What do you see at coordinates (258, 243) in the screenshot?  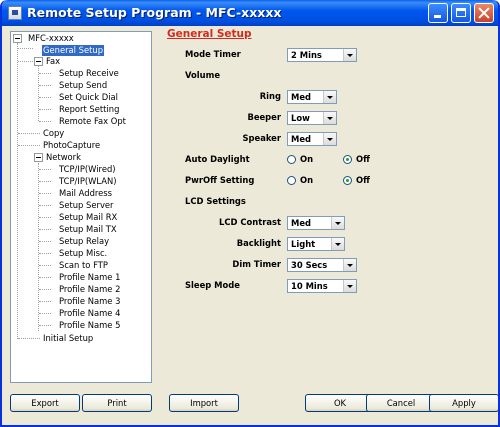 I see `backlight-label: Backlight` at bounding box center [258, 243].